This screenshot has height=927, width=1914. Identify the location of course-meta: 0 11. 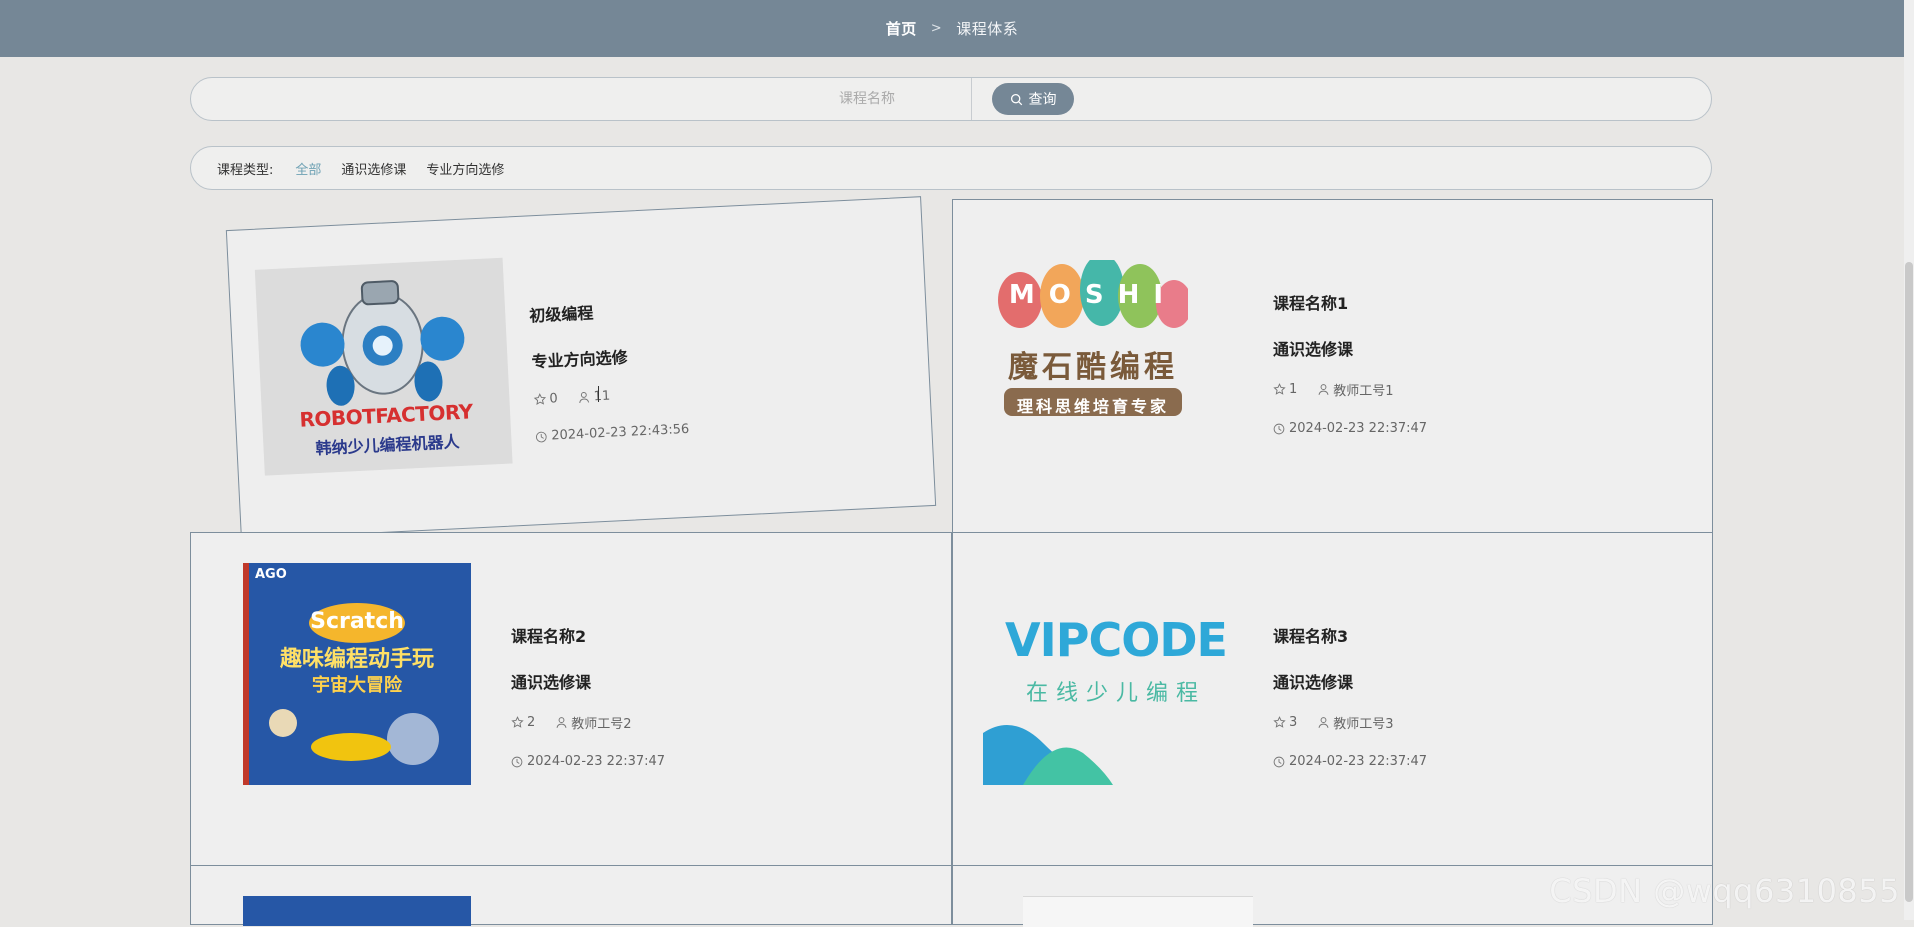
(610, 396).